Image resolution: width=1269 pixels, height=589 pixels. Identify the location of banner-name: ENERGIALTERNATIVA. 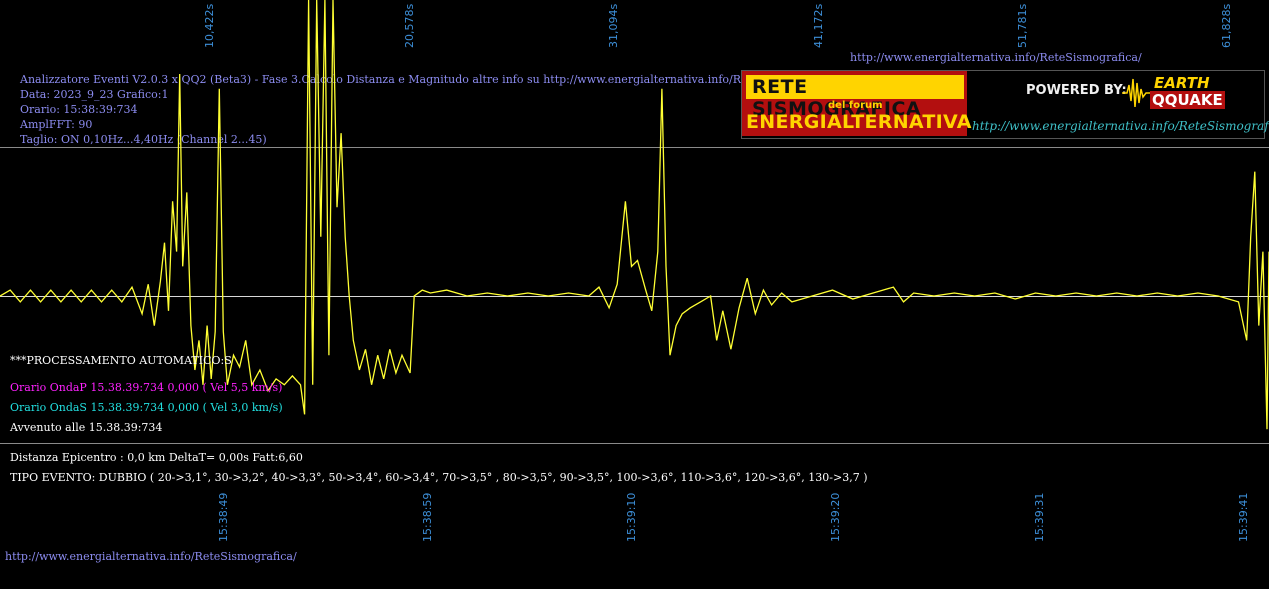
(859, 122).